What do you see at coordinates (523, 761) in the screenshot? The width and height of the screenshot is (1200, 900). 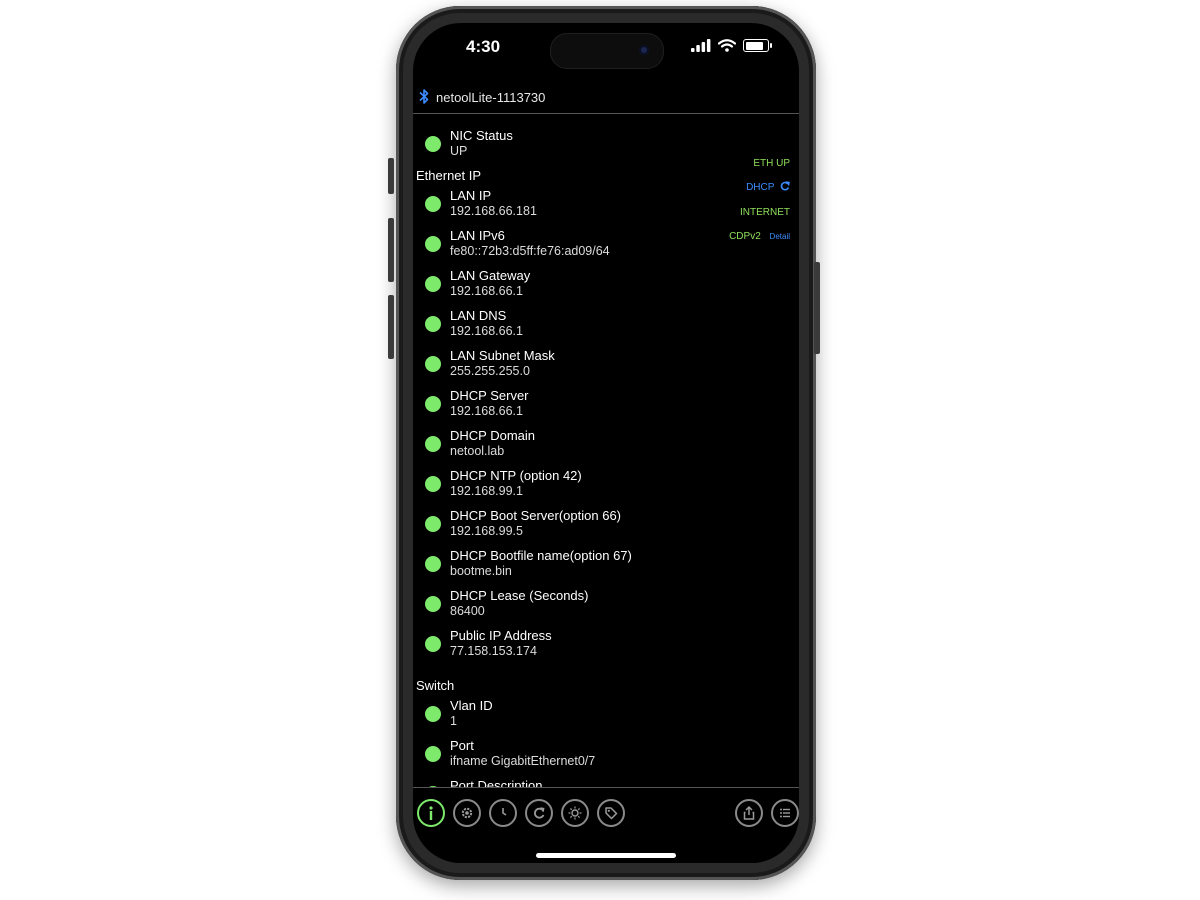 I see `item-value: ifname GigabitEthernet0/7` at bounding box center [523, 761].